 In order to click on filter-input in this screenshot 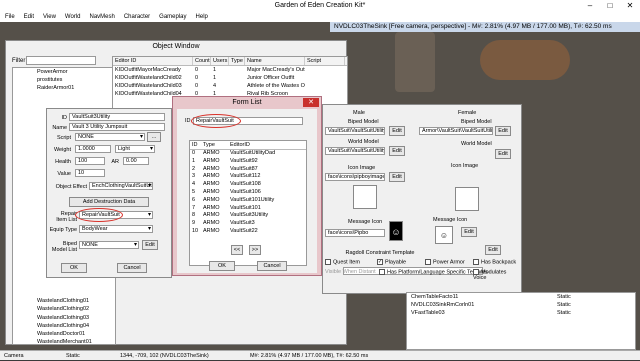, I will do `click(61, 60)`.